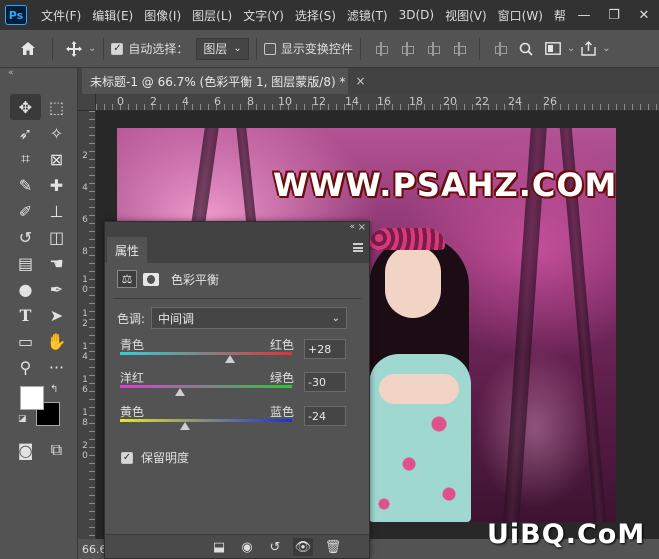 The width and height of the screenshot is (659, 559). What do you see at coordinates (319, 101) in the screenshot?
I see `ruler-label: 12` at bounding box center [319, 101].